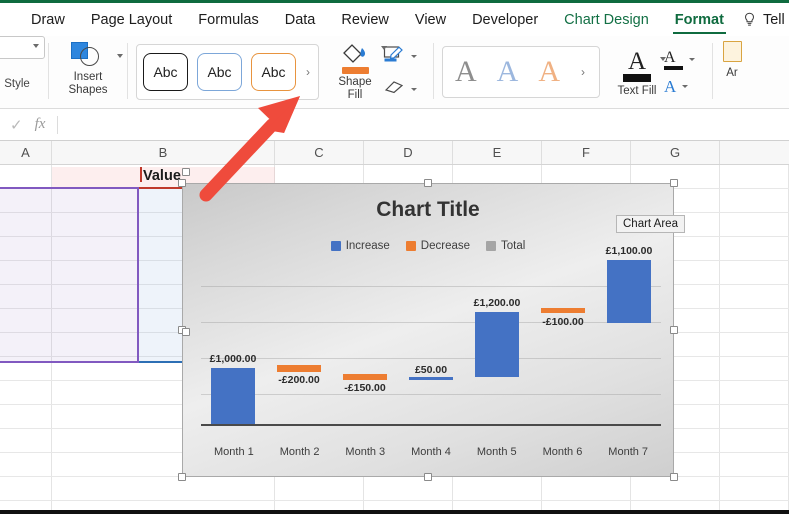  What do you see at coordinates (358, 72) in the screenshot?
I see `shape-fill-button: Shape Fill` at bounding box center [358, 72].